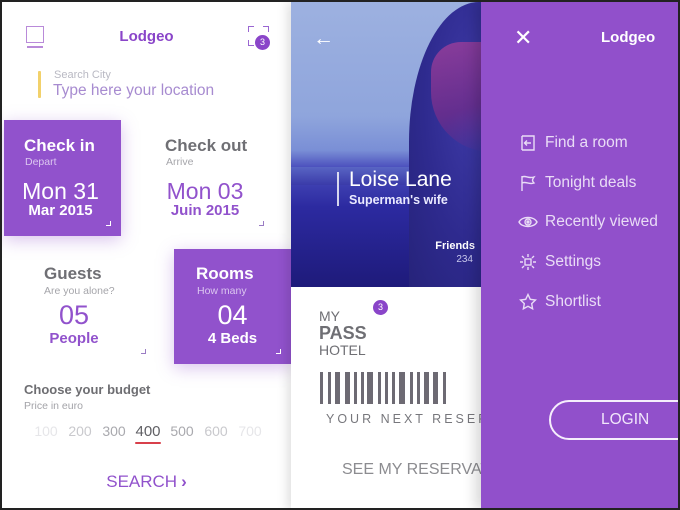 The image size is (680, 510). What do you see at coordinates (215, 431) in the screenshot?
I see `budget-option: 600` at bounding box center [215, 431].